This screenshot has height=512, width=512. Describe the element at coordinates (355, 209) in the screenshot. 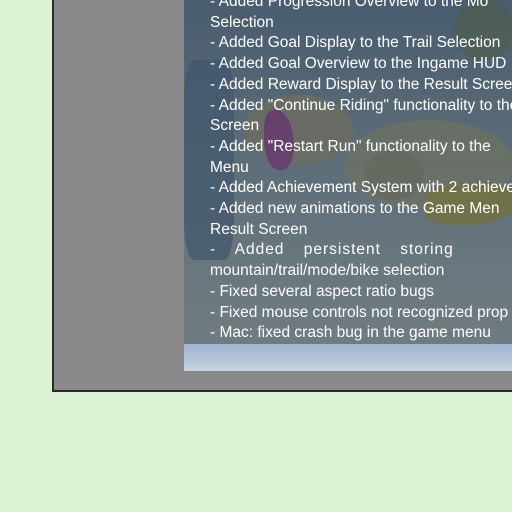

I see `changelog-line: - Added new animations to the Game Men` at that location.